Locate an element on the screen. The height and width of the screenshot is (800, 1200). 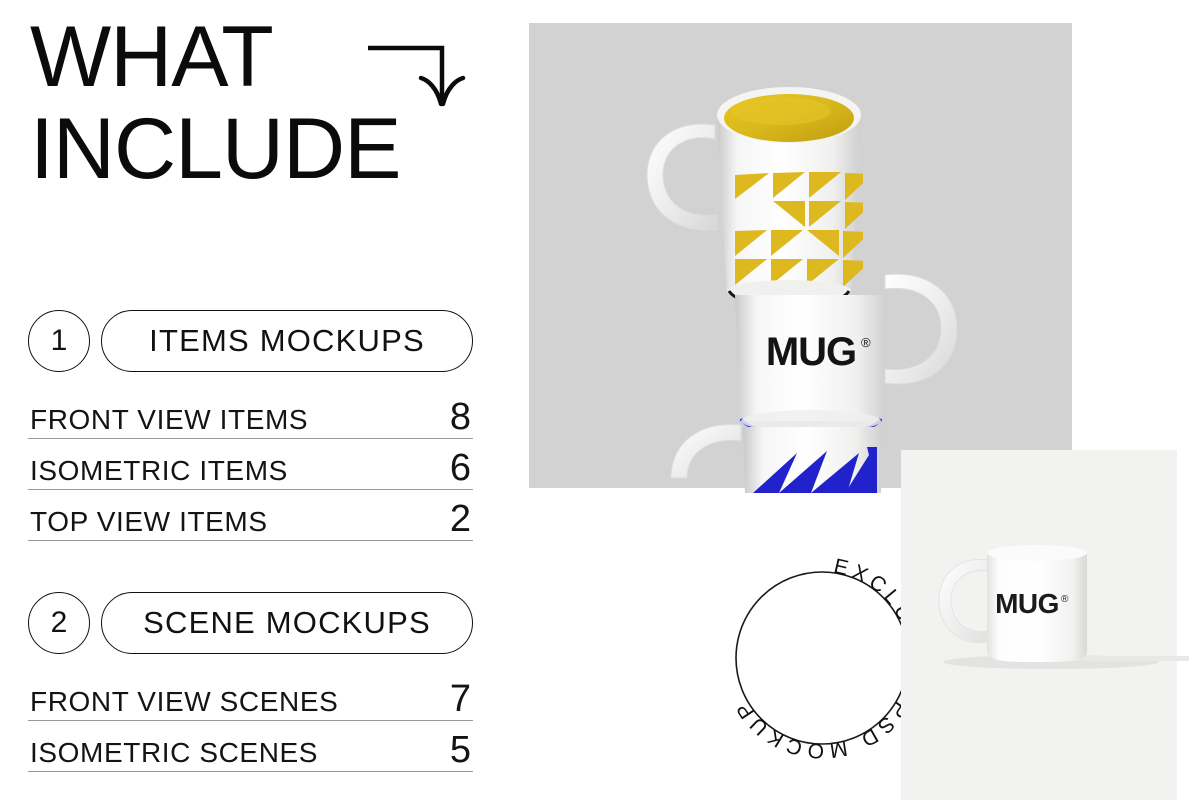
stamp-text: EXCLUSIVE PSD MOCKUP is located at coordinates (826, 659).